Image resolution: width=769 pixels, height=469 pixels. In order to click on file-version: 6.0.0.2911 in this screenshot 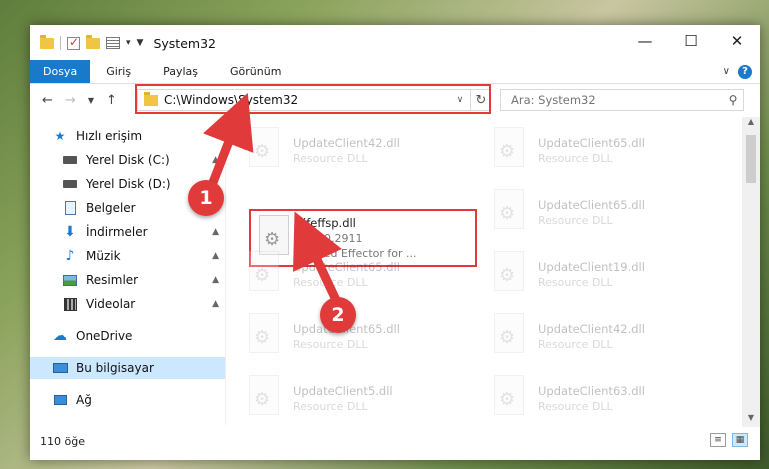, I will do `click(333, 238)`.